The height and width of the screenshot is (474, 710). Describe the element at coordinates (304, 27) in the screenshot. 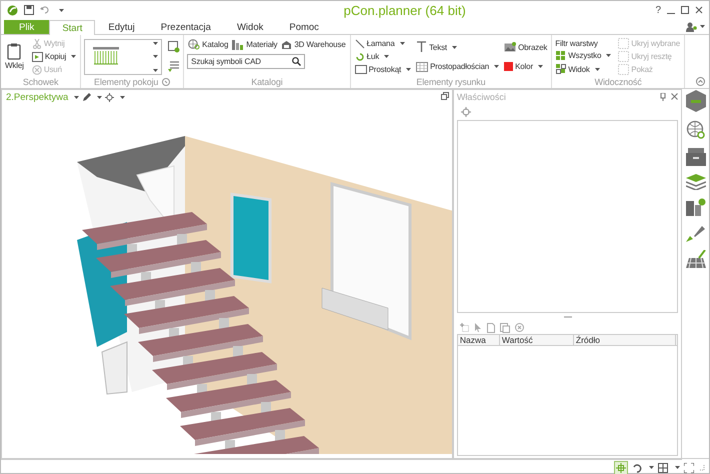

I see `ribbon-tab: Pomoc` at that location.